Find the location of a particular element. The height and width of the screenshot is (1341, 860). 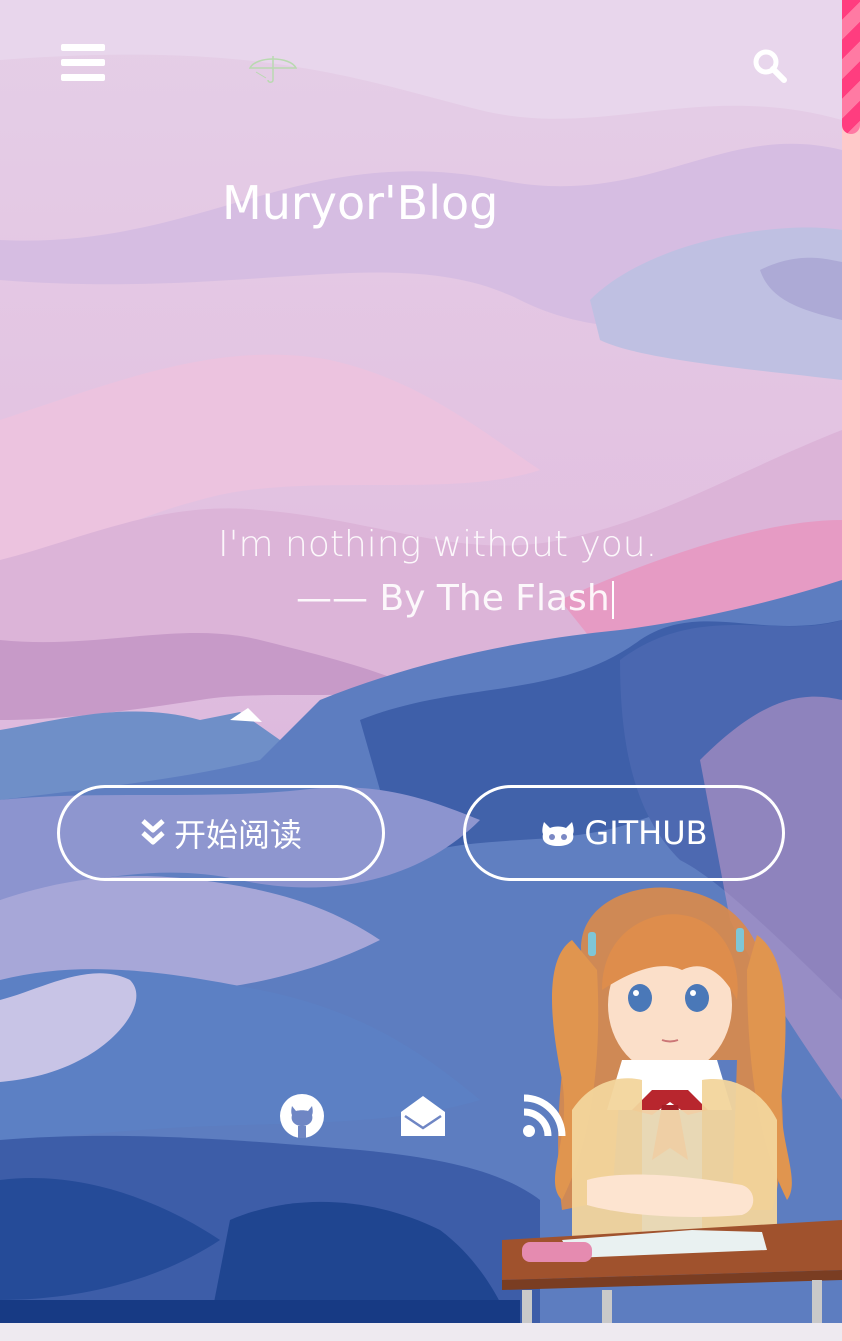

github-button: GITHUB is located at coordinates (624, 833).